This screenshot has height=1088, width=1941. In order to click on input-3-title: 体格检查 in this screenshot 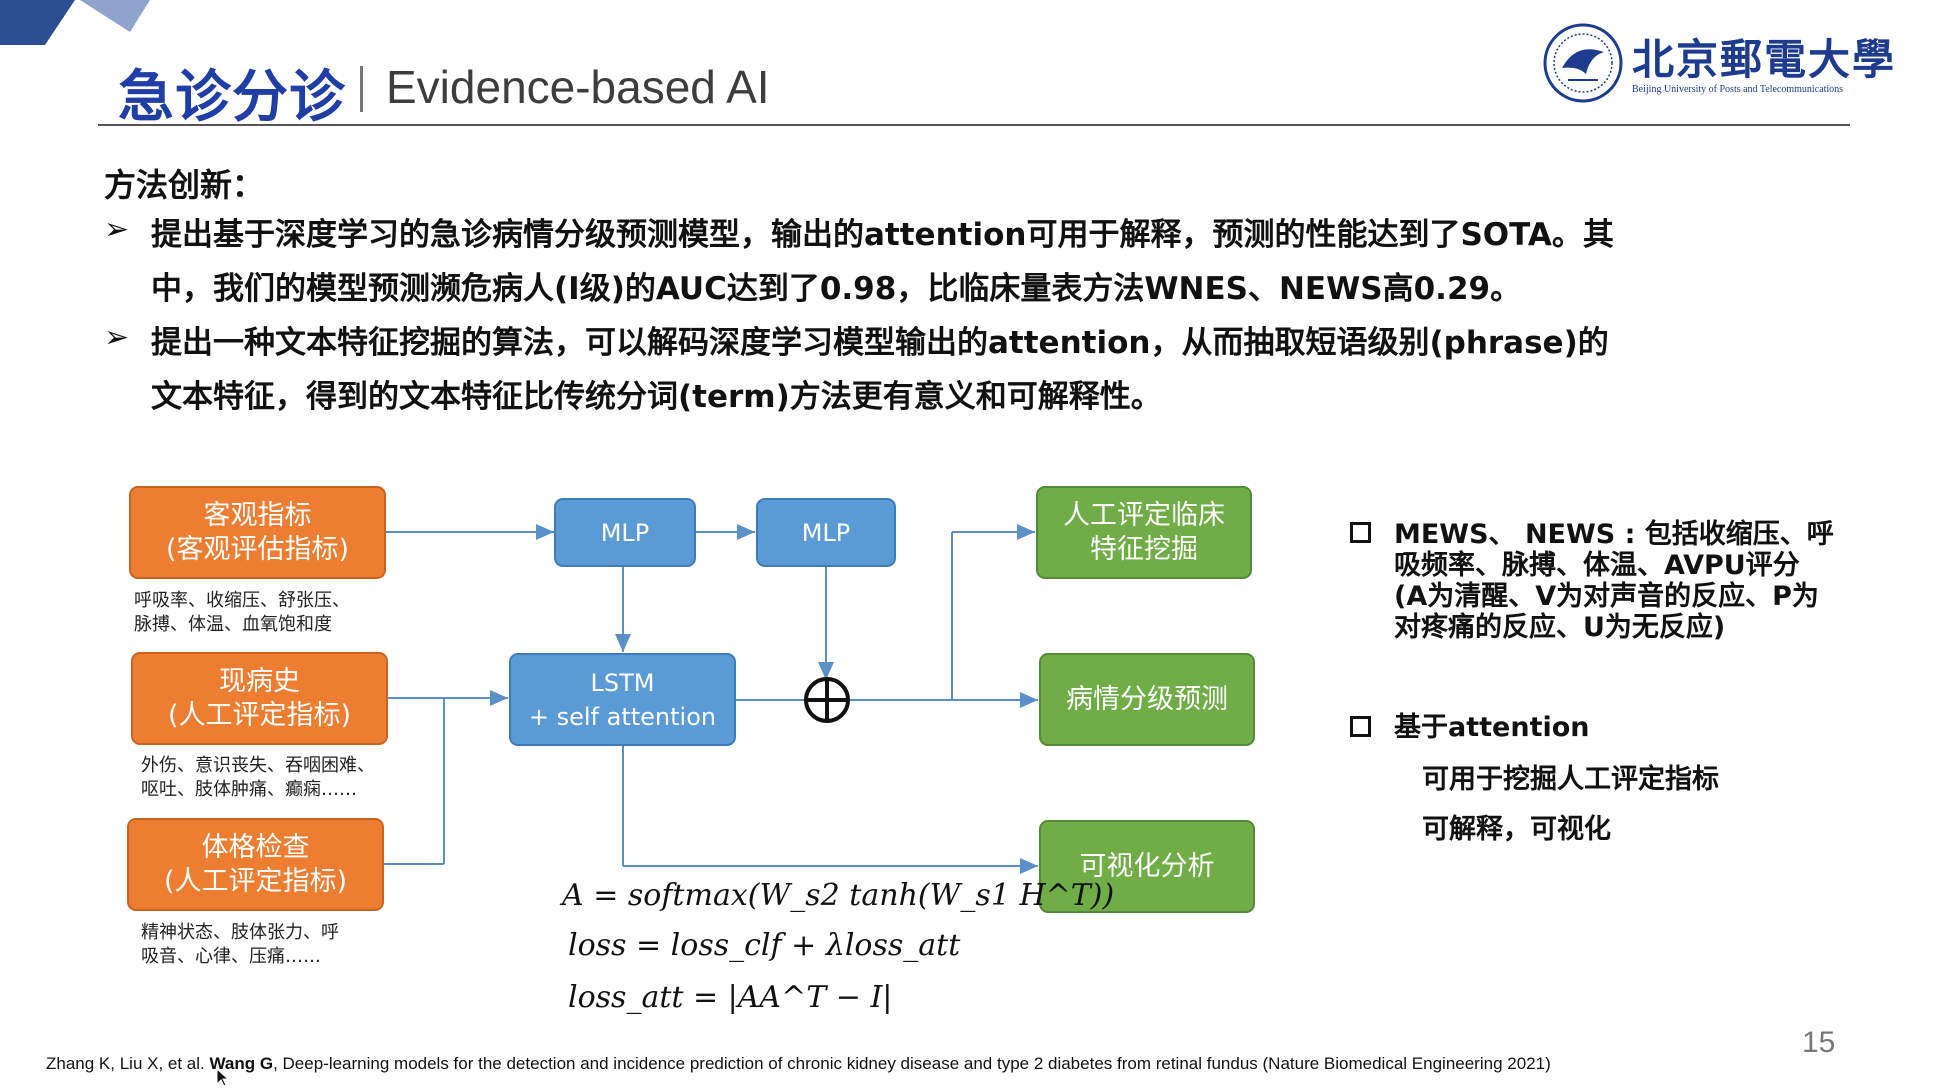, I will do `click(255, 847)`.